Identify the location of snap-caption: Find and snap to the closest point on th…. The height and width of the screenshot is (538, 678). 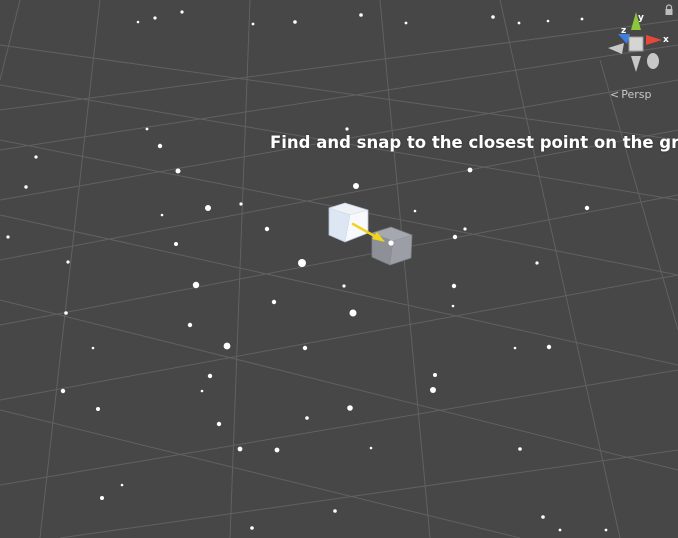
(474, 142).